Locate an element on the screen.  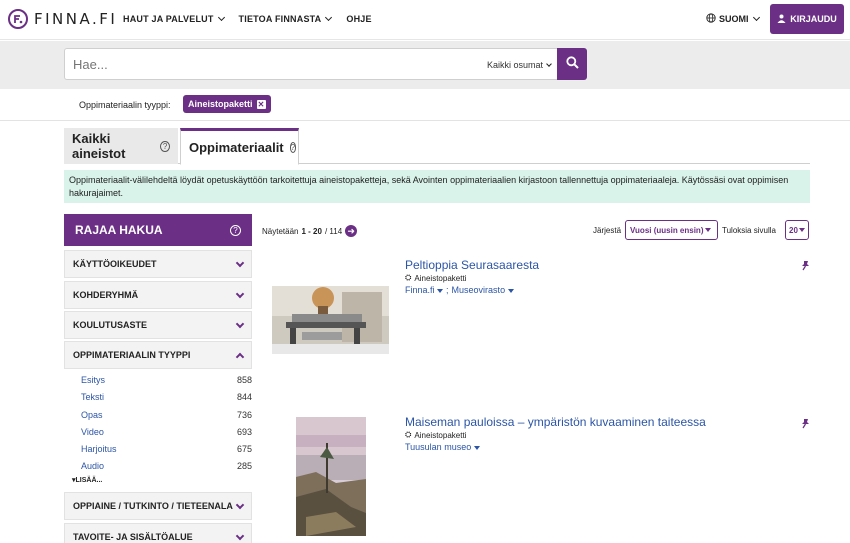
login-label: KIRJAUDU is located at coordinates (813, 19).